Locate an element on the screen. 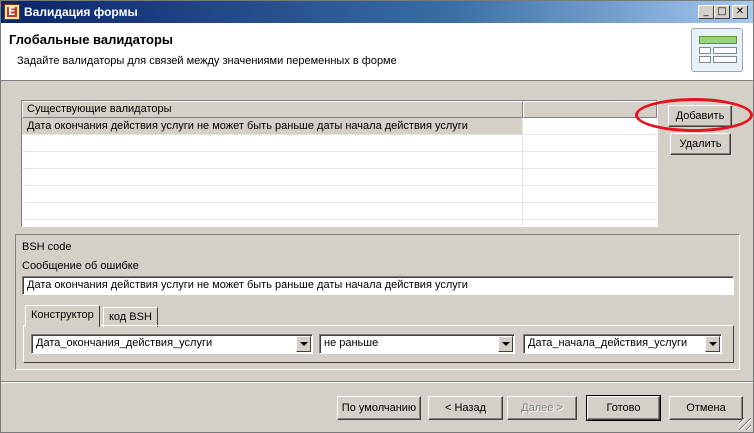  default-button: По умолчанию is located at coordinates (379, 408).